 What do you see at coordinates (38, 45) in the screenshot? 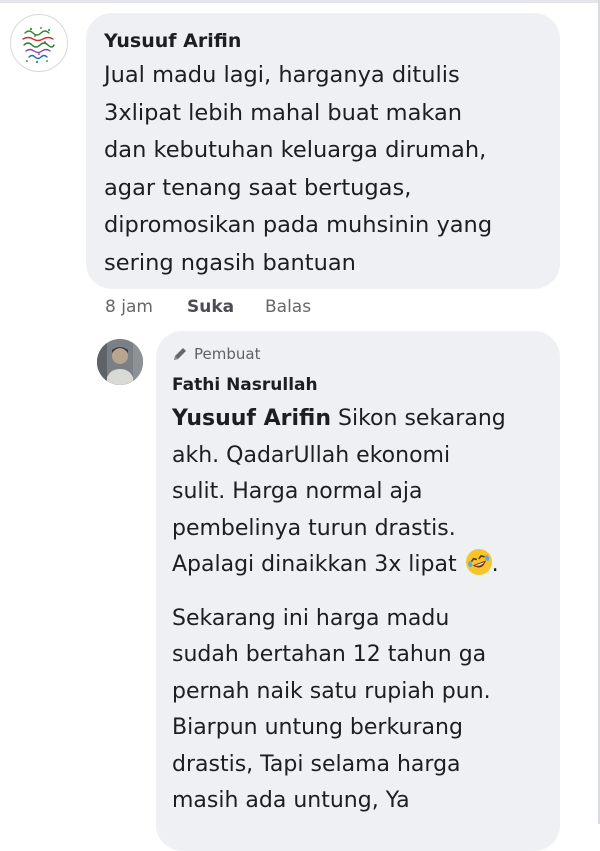
I see `calligraphy-avatar-icon` at bounding box center [38, 45].